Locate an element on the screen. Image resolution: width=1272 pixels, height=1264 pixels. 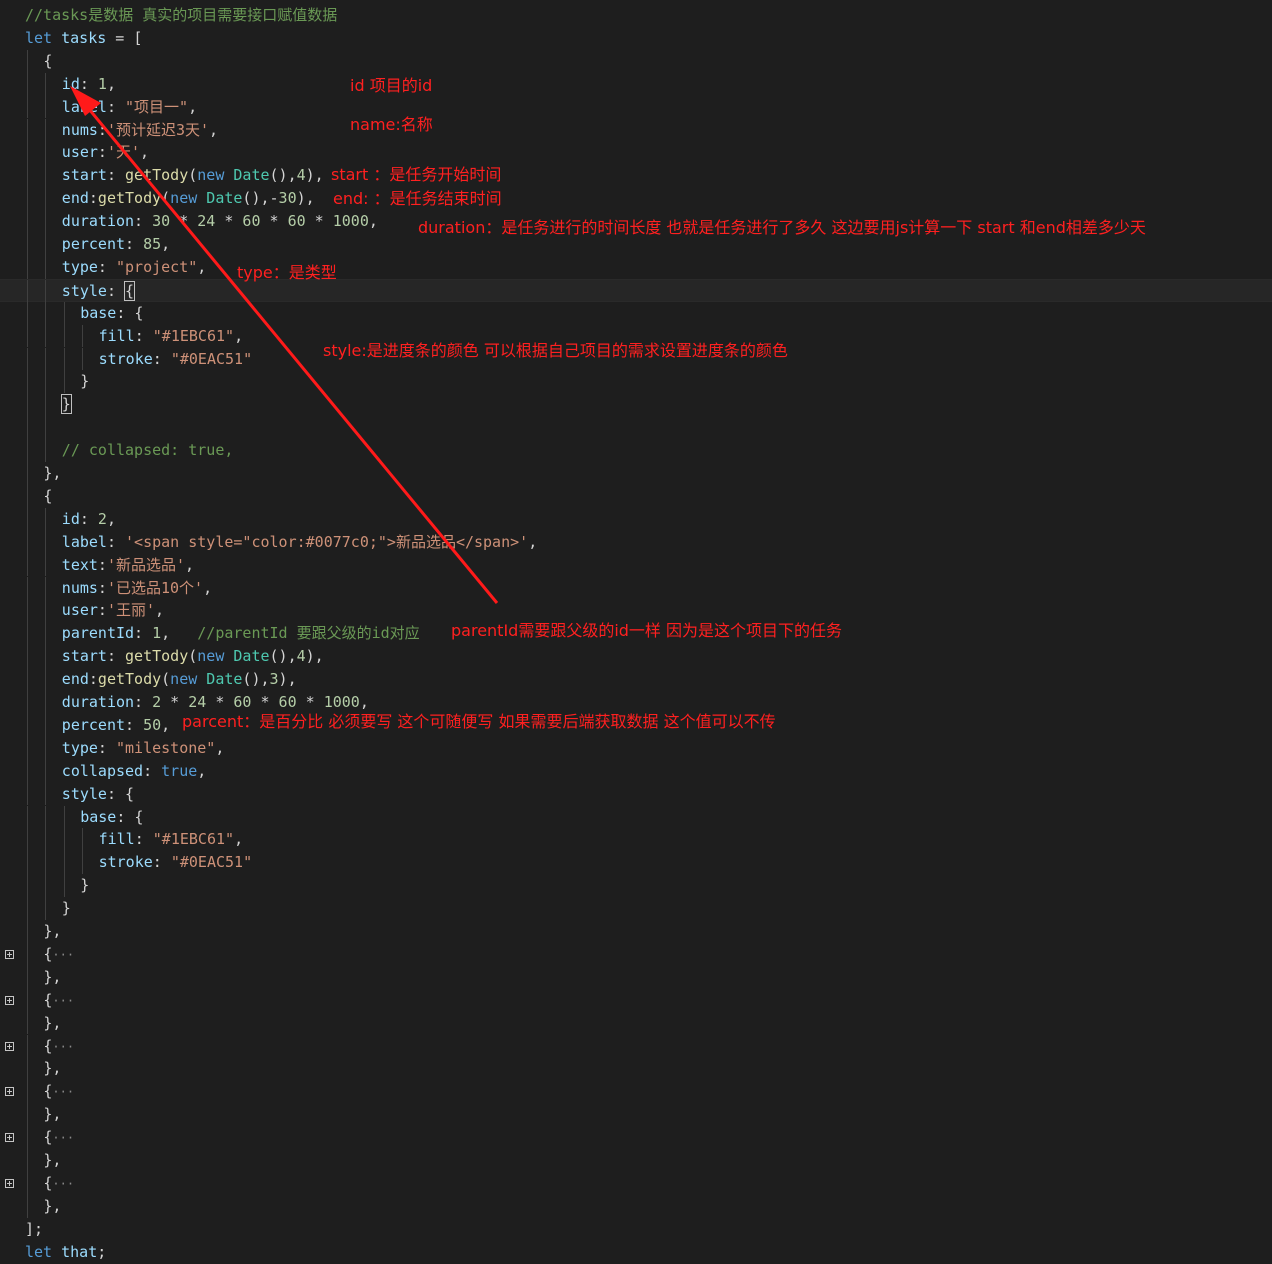
code-line: id: 2, is located at coordinates (636, 519).